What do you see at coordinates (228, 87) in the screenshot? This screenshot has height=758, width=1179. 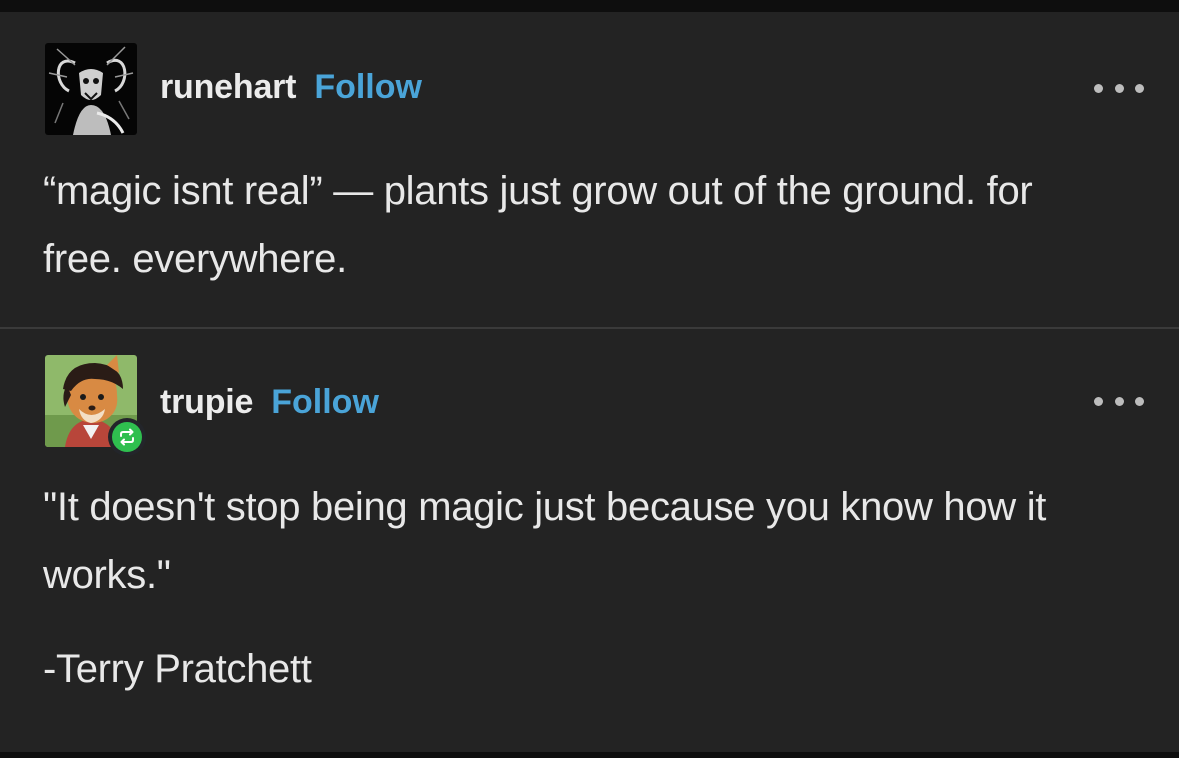 I see `username: runehart` at bounding box center [228, 87].